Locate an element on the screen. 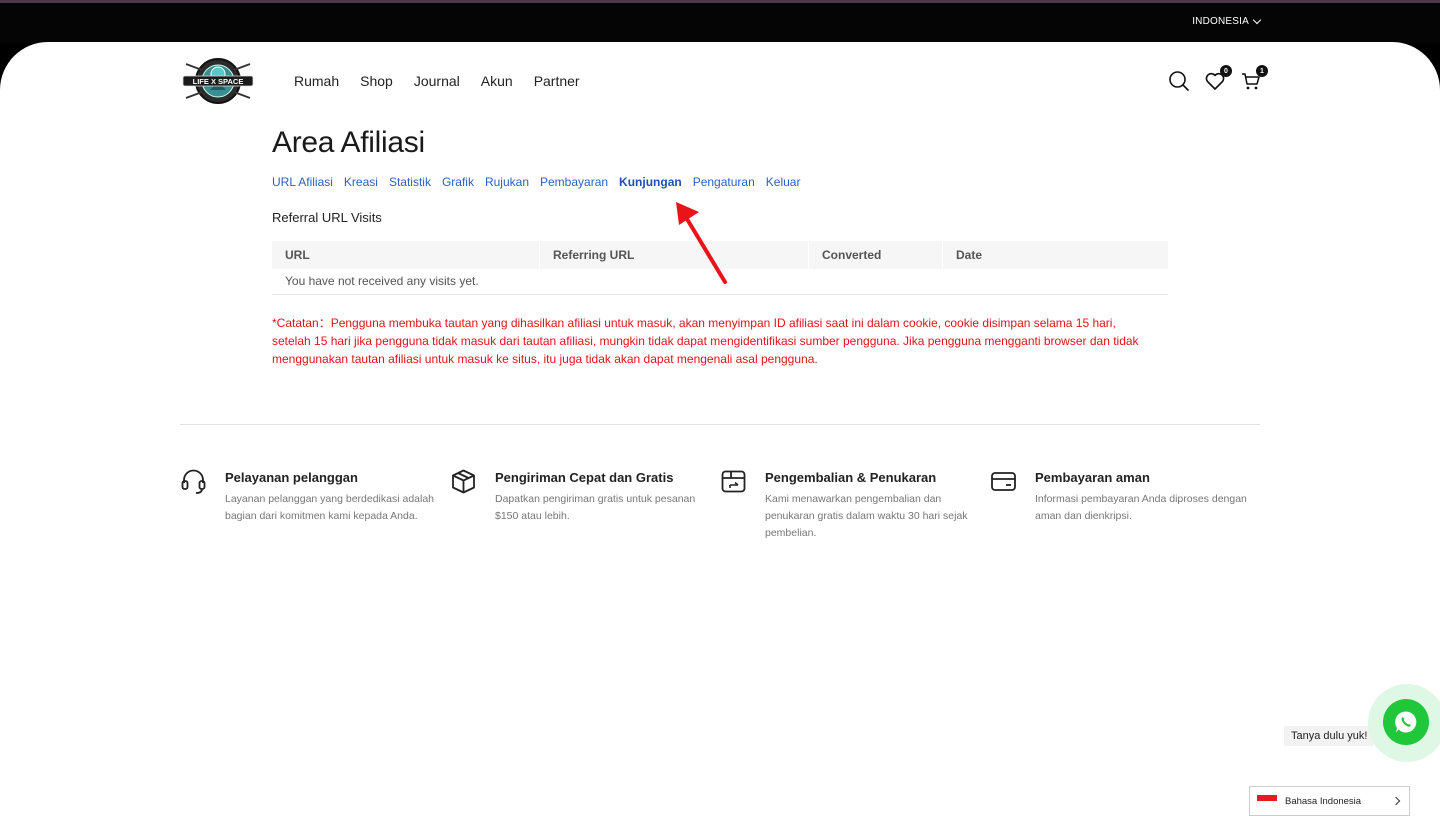 The height and width of the screenshot is (816, 1440). whatsapp-tooltip: Tanya dulu yuk! is located at coordinates (1329, 736).